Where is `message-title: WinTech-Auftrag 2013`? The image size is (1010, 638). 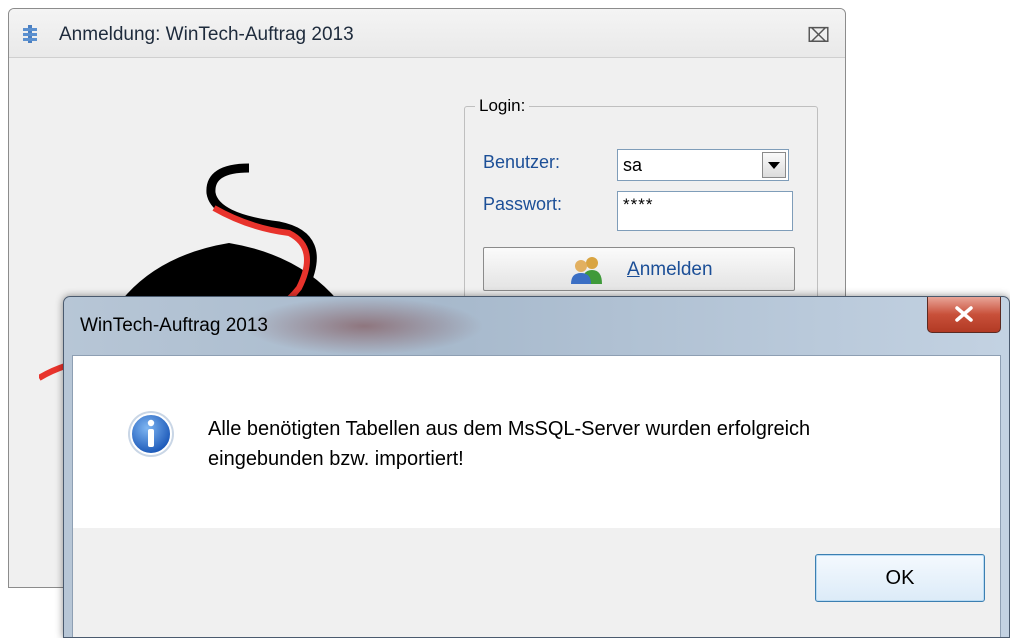
message-title: WinTech-Auftrag 2013 is located at coordinates (174, 325).